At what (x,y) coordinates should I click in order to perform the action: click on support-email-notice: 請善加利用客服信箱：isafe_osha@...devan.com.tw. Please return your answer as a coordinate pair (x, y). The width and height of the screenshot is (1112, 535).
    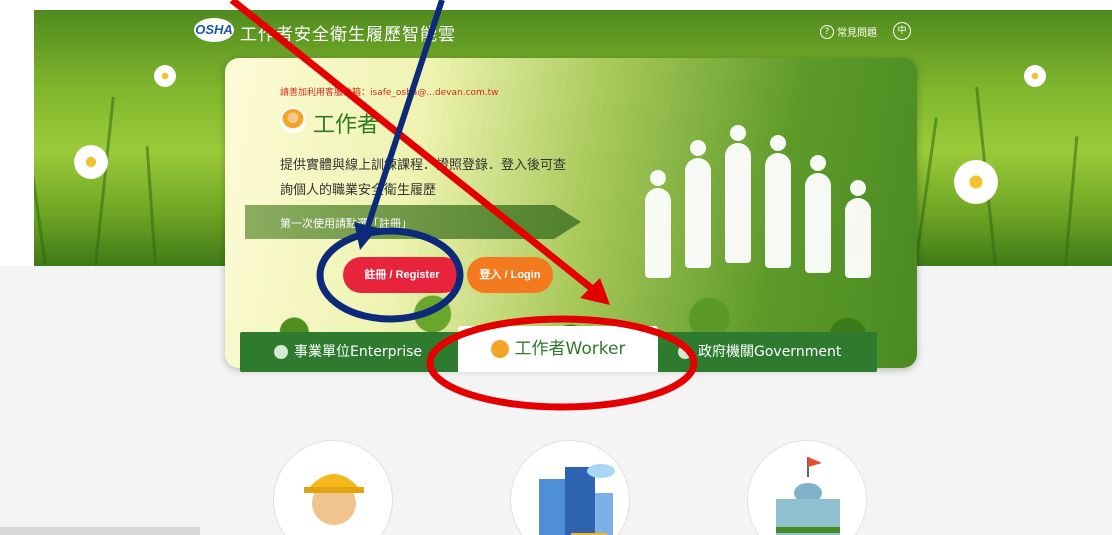
    Looking at the image, I should click on (389, 93).